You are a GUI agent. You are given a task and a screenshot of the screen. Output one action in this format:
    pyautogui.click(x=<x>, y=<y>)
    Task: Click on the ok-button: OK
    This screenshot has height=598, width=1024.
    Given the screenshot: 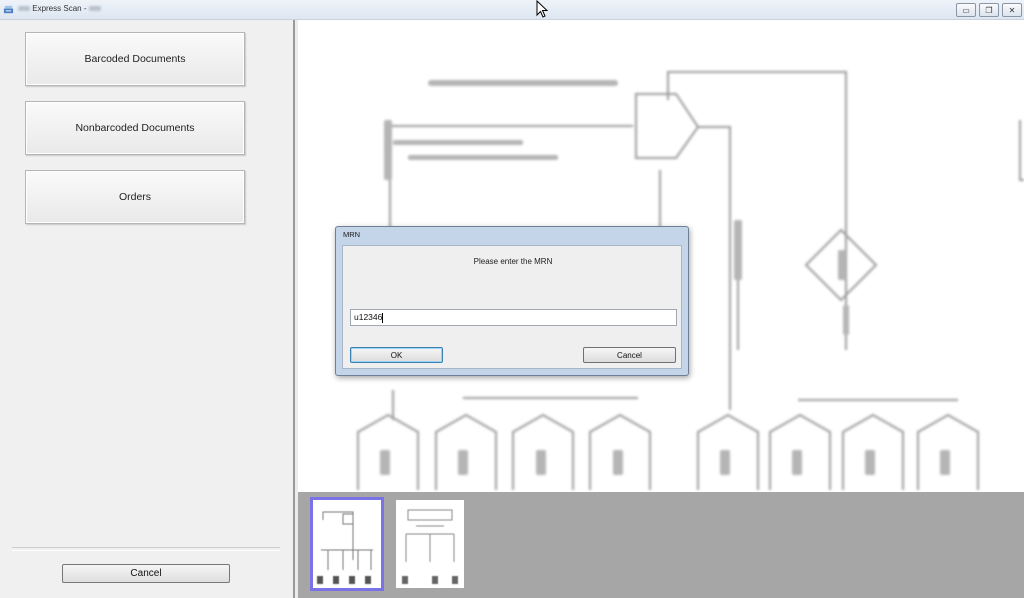 What is the action you would take?
    pyautogui.click(x=396, y=355)
    